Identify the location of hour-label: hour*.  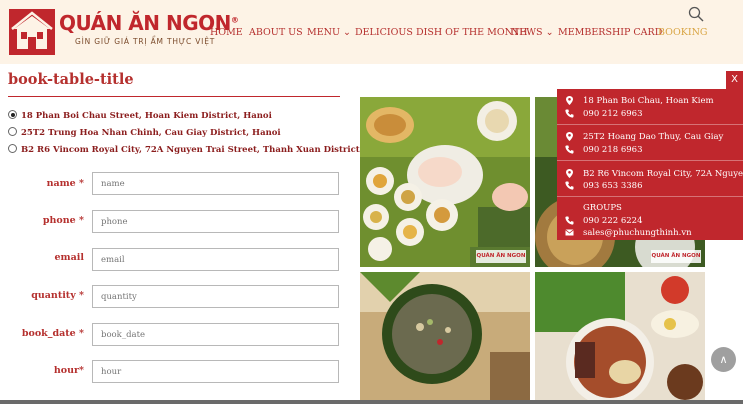
(68, 370).